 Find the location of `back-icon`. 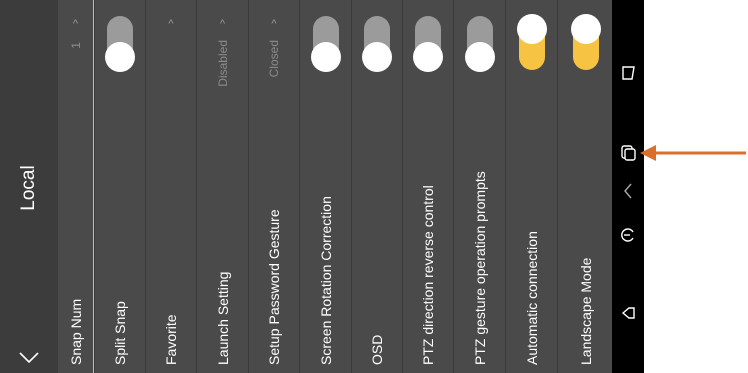

back-icon is located at coordinates (628, 313).